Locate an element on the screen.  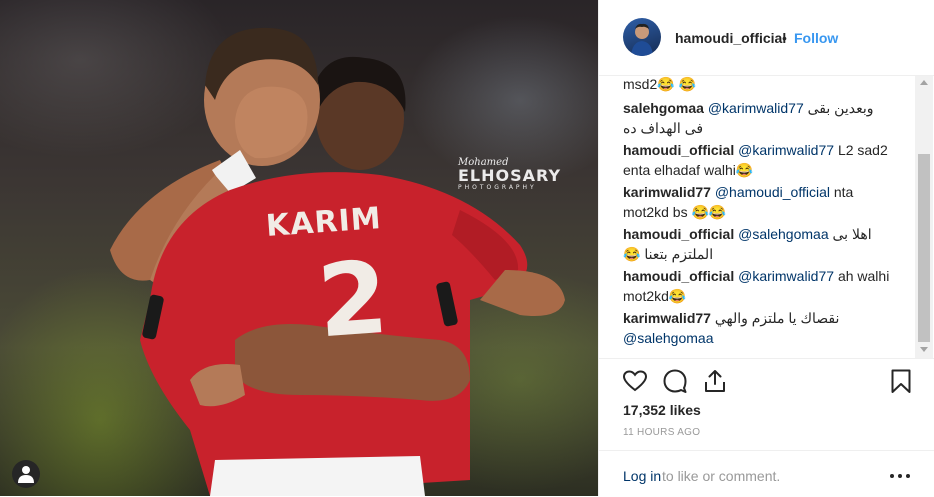
share-button is located at coordinates (715, 381).